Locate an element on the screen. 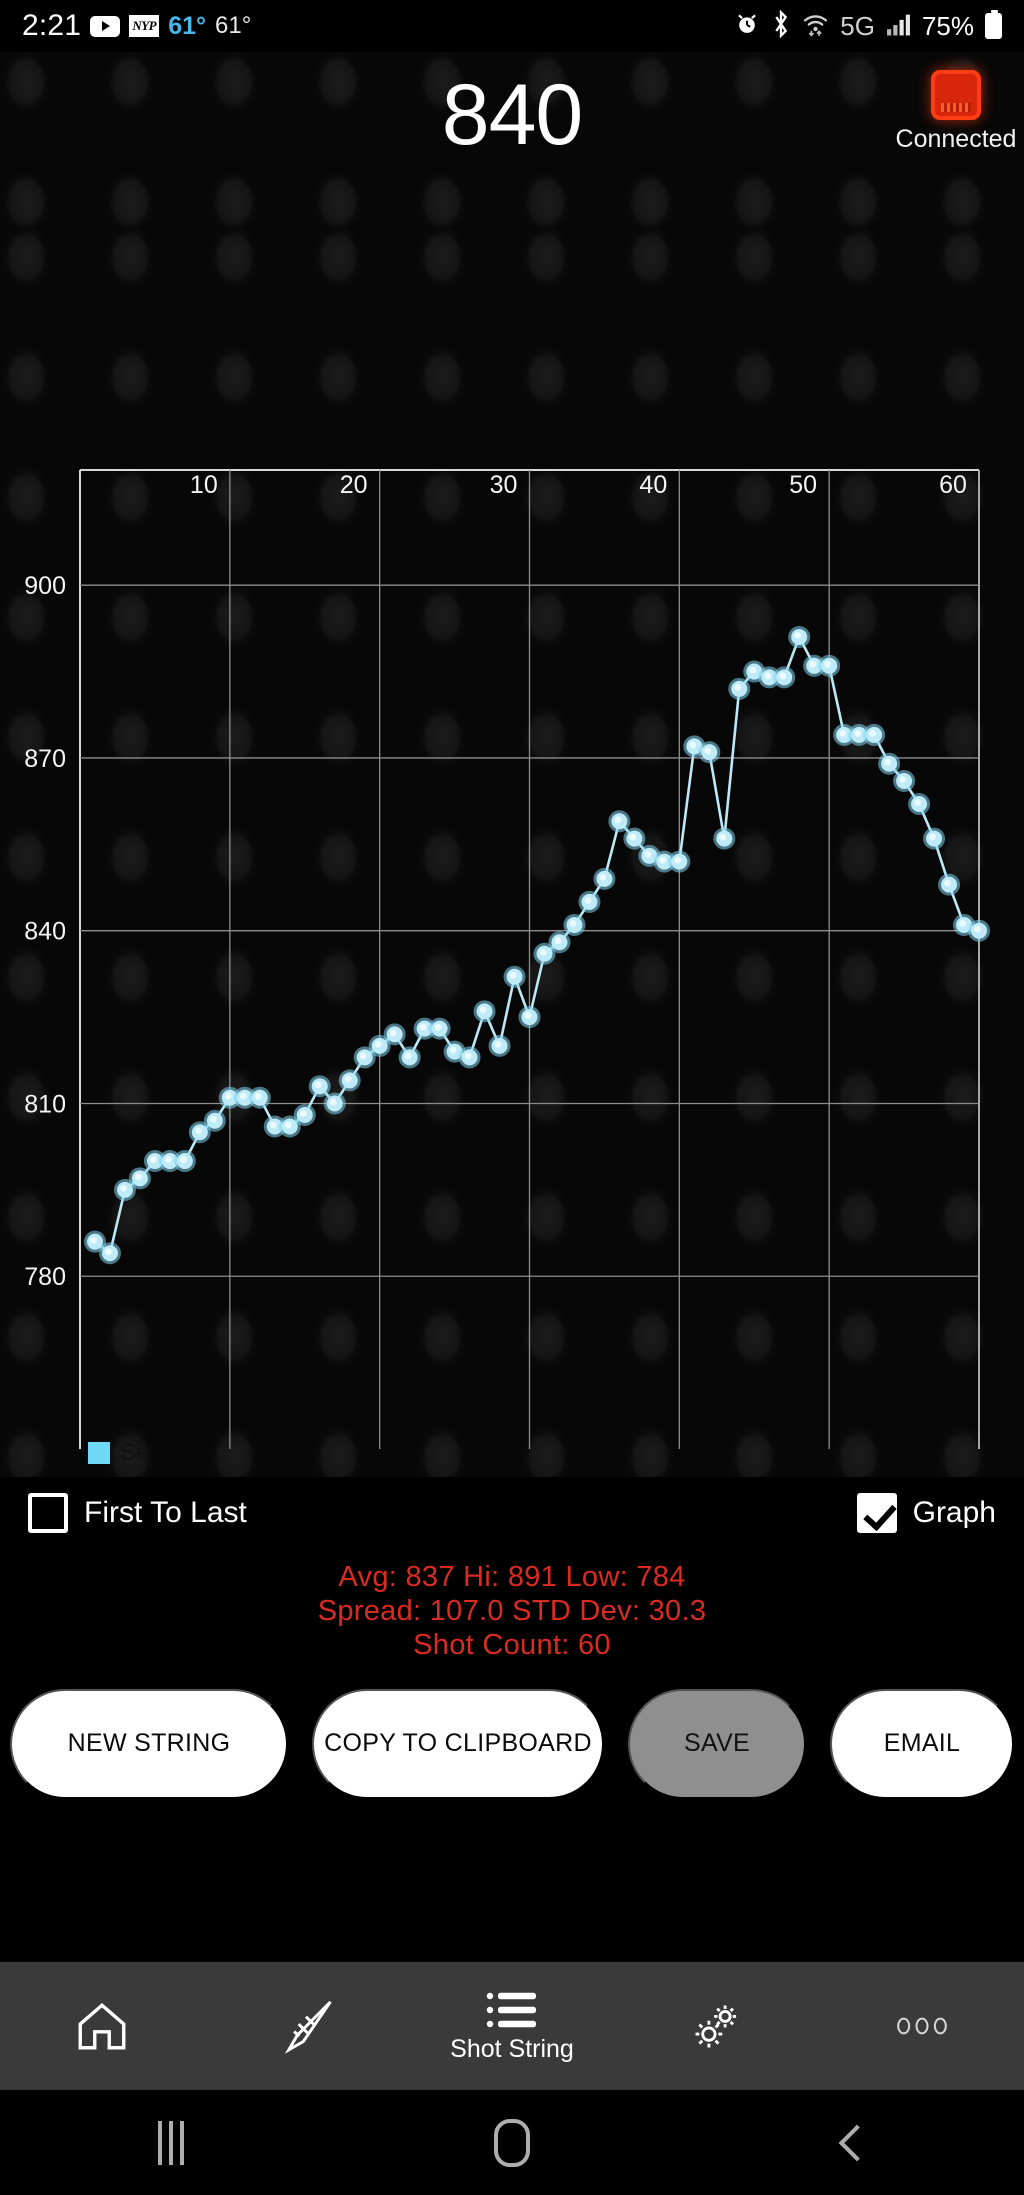  first-to-last-label: First To Last is located at coordinates (165, 1512).